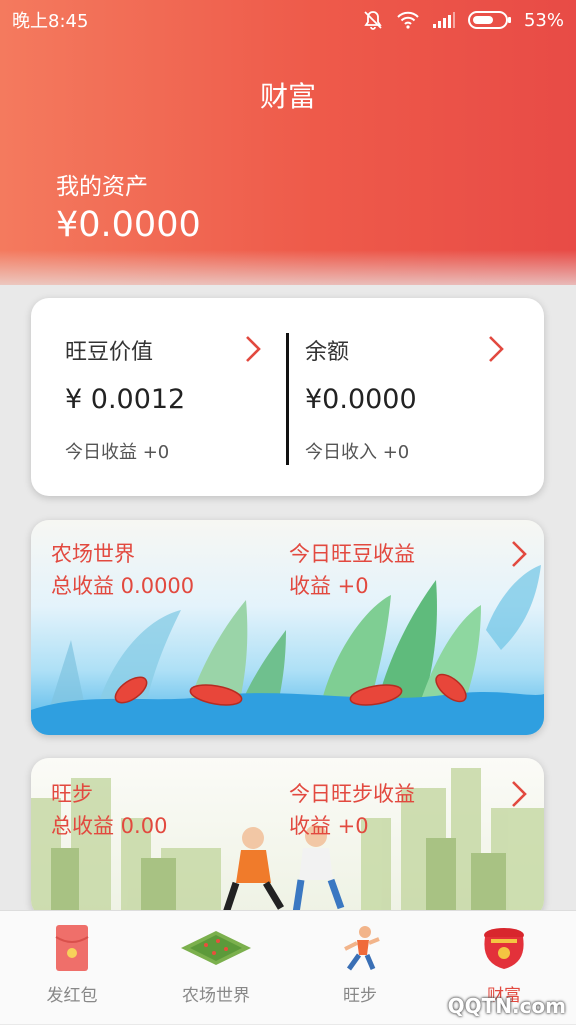  I want to click on section-divider, so click(287, 399).